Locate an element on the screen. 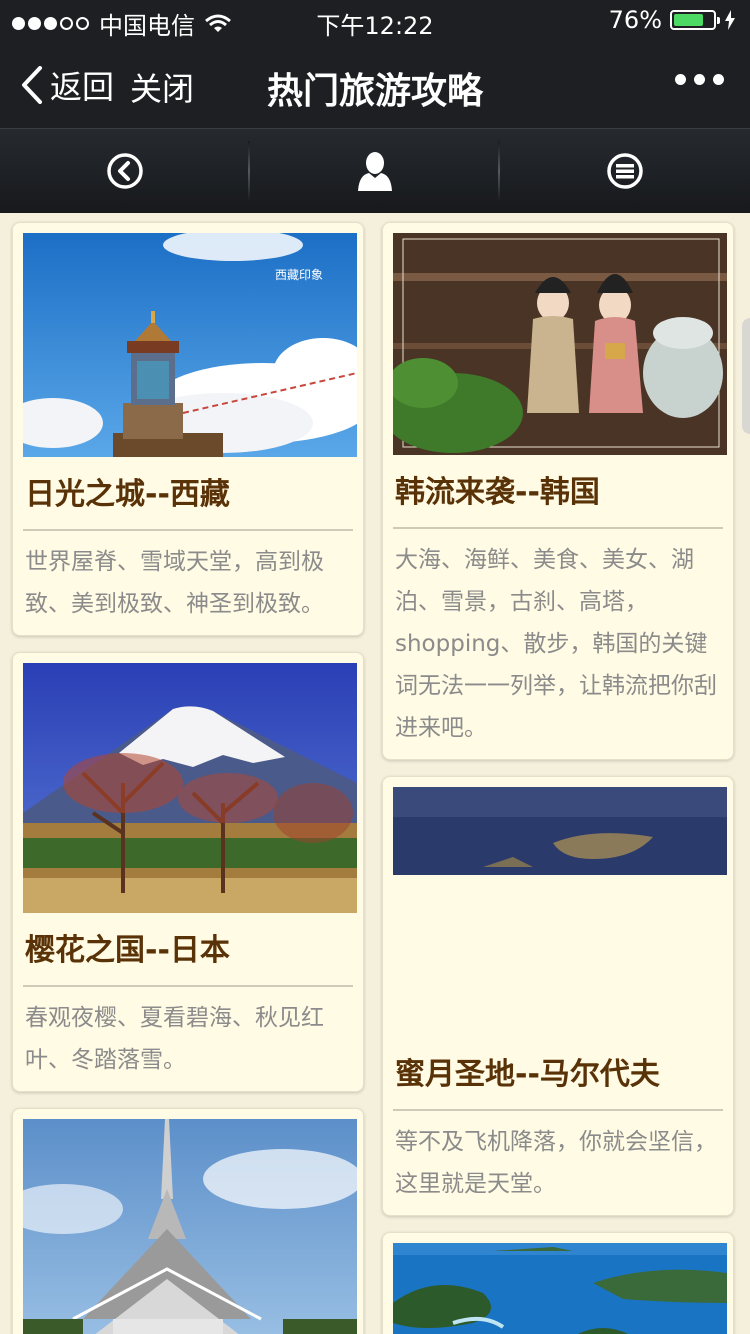 The image size is (750, 1334). image-caption: 西藏印象 is located at coordinates (299, 275).